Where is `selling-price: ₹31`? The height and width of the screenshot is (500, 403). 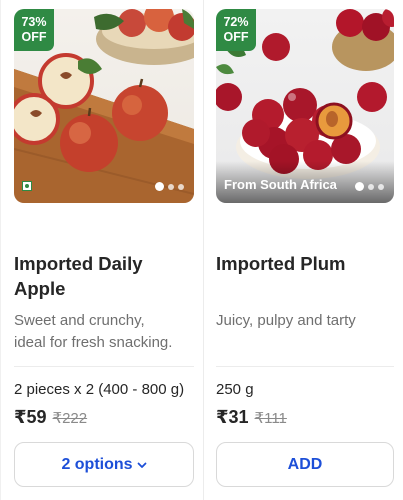 selling-price: ₹31 is located at coordinates (232, 417).